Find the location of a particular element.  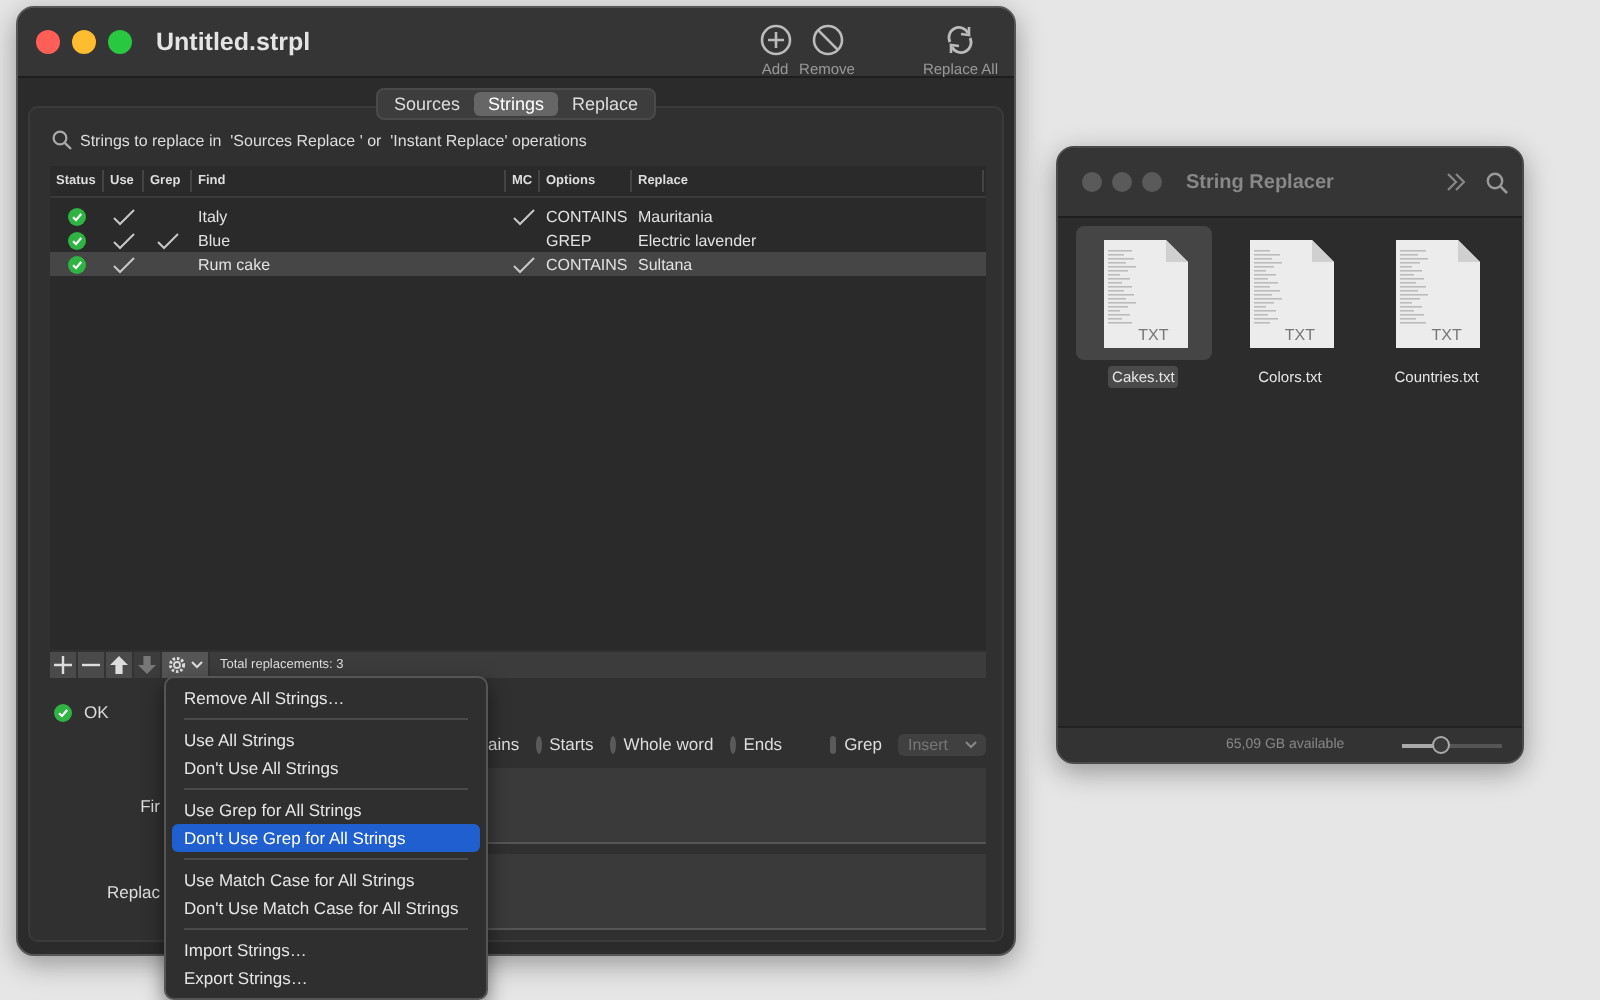

add-icon is located at coordinates (63, 665).